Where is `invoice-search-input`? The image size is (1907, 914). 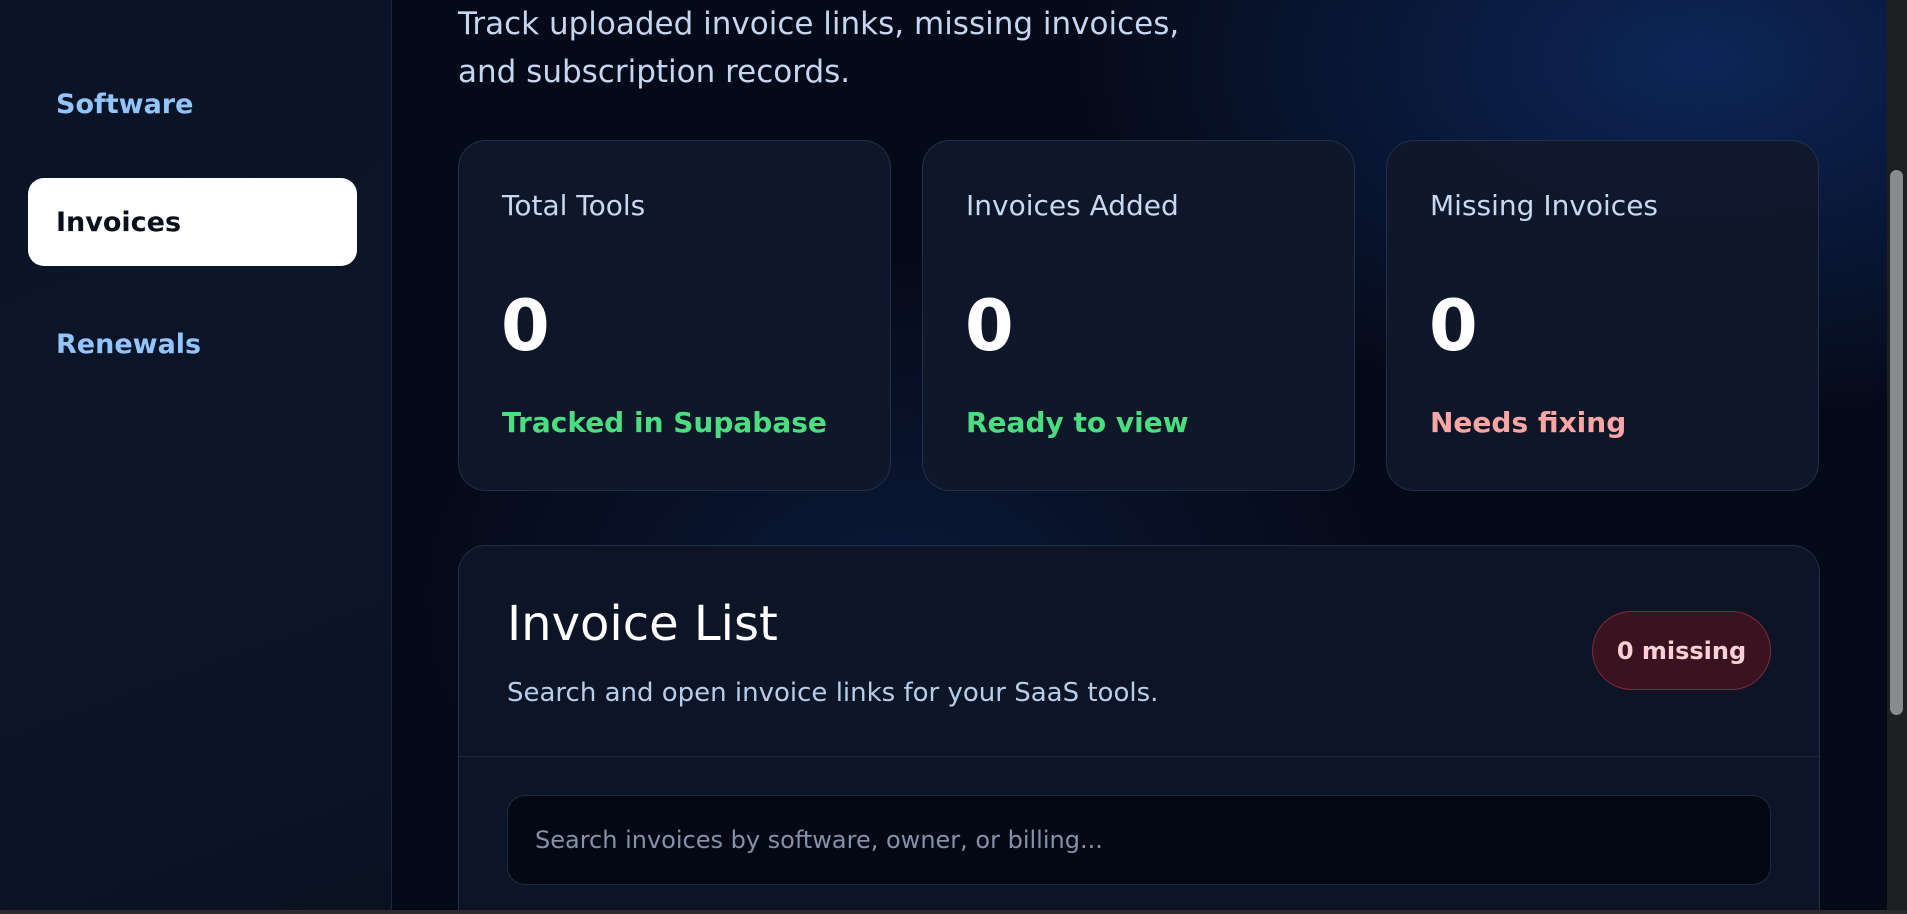
invoice-search-input is located at coordinates (1139, 840).